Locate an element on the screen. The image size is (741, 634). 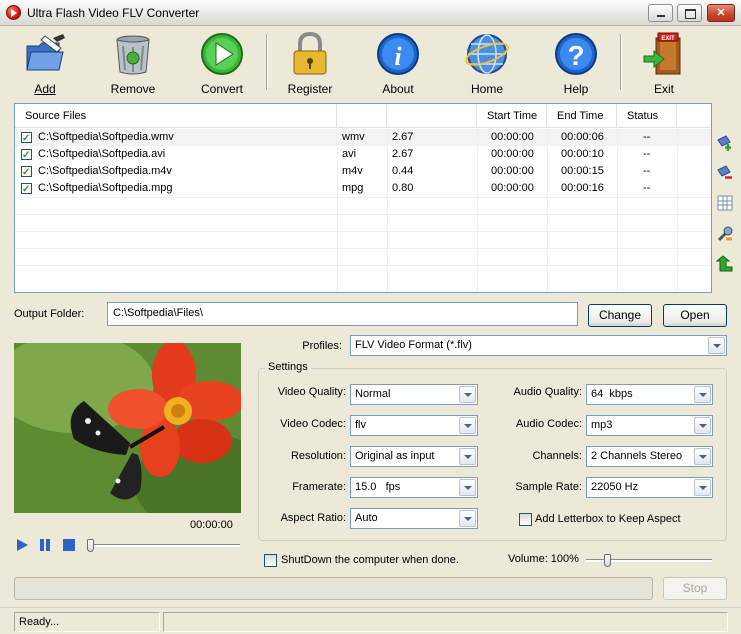
change-button: Change is located at coordinates (620, 315).